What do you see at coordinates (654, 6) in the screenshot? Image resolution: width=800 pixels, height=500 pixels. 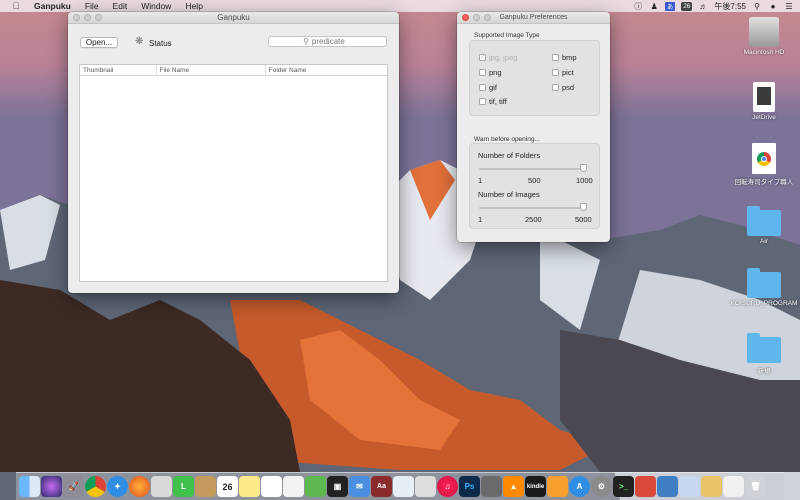 I see `user-icon: ♟` at bounding box center [654, 6].